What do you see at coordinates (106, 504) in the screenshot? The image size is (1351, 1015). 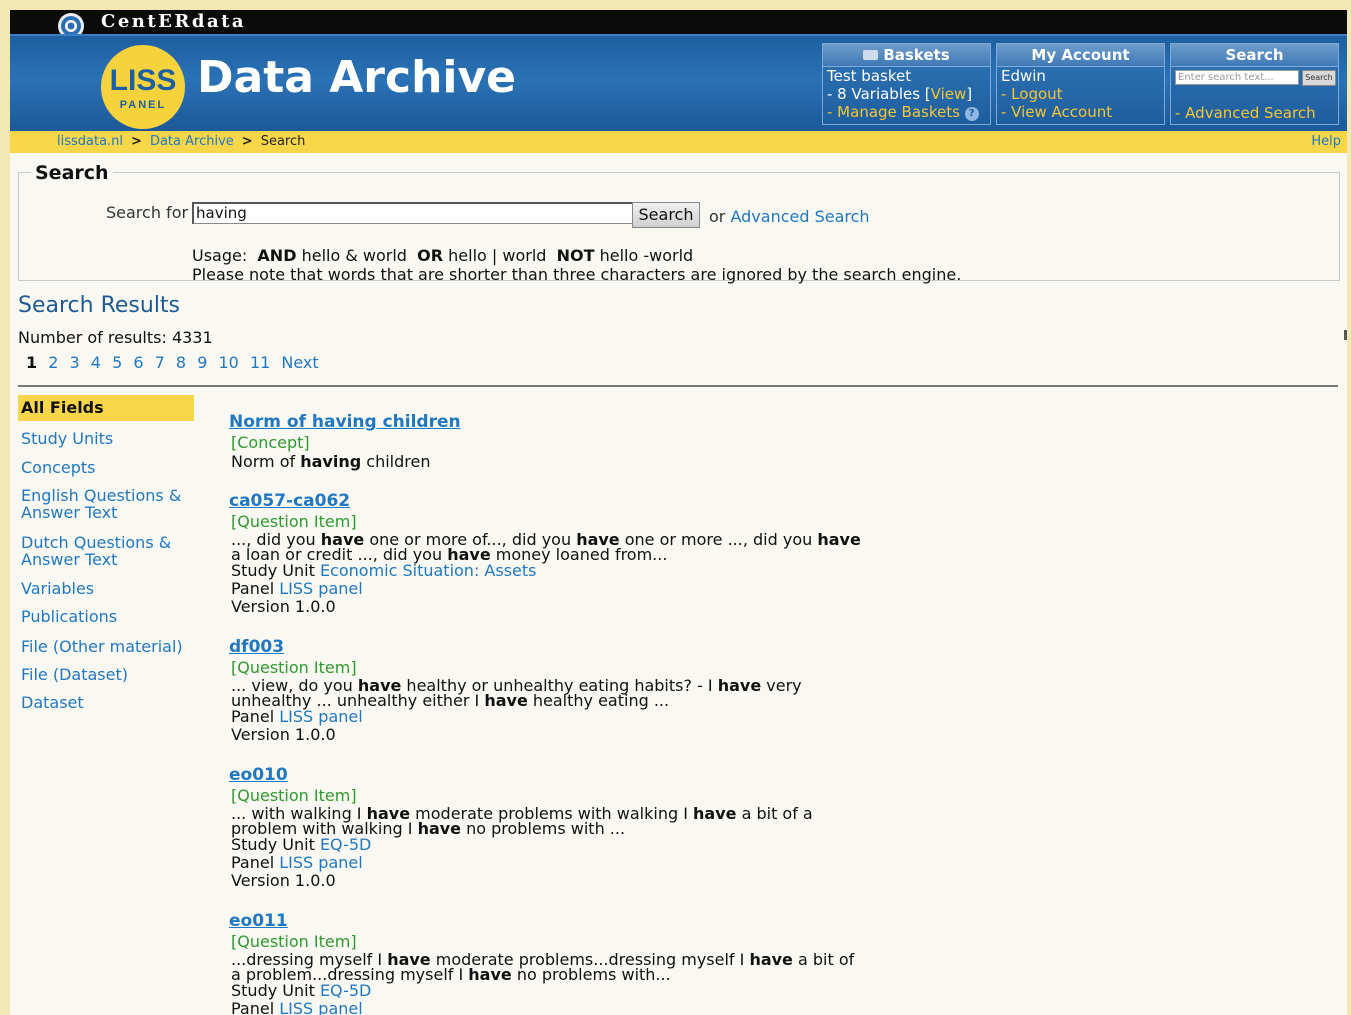 I see `sidebar-item-english-questions: English Questions & Answer Text` at bounding box center [106, 504].